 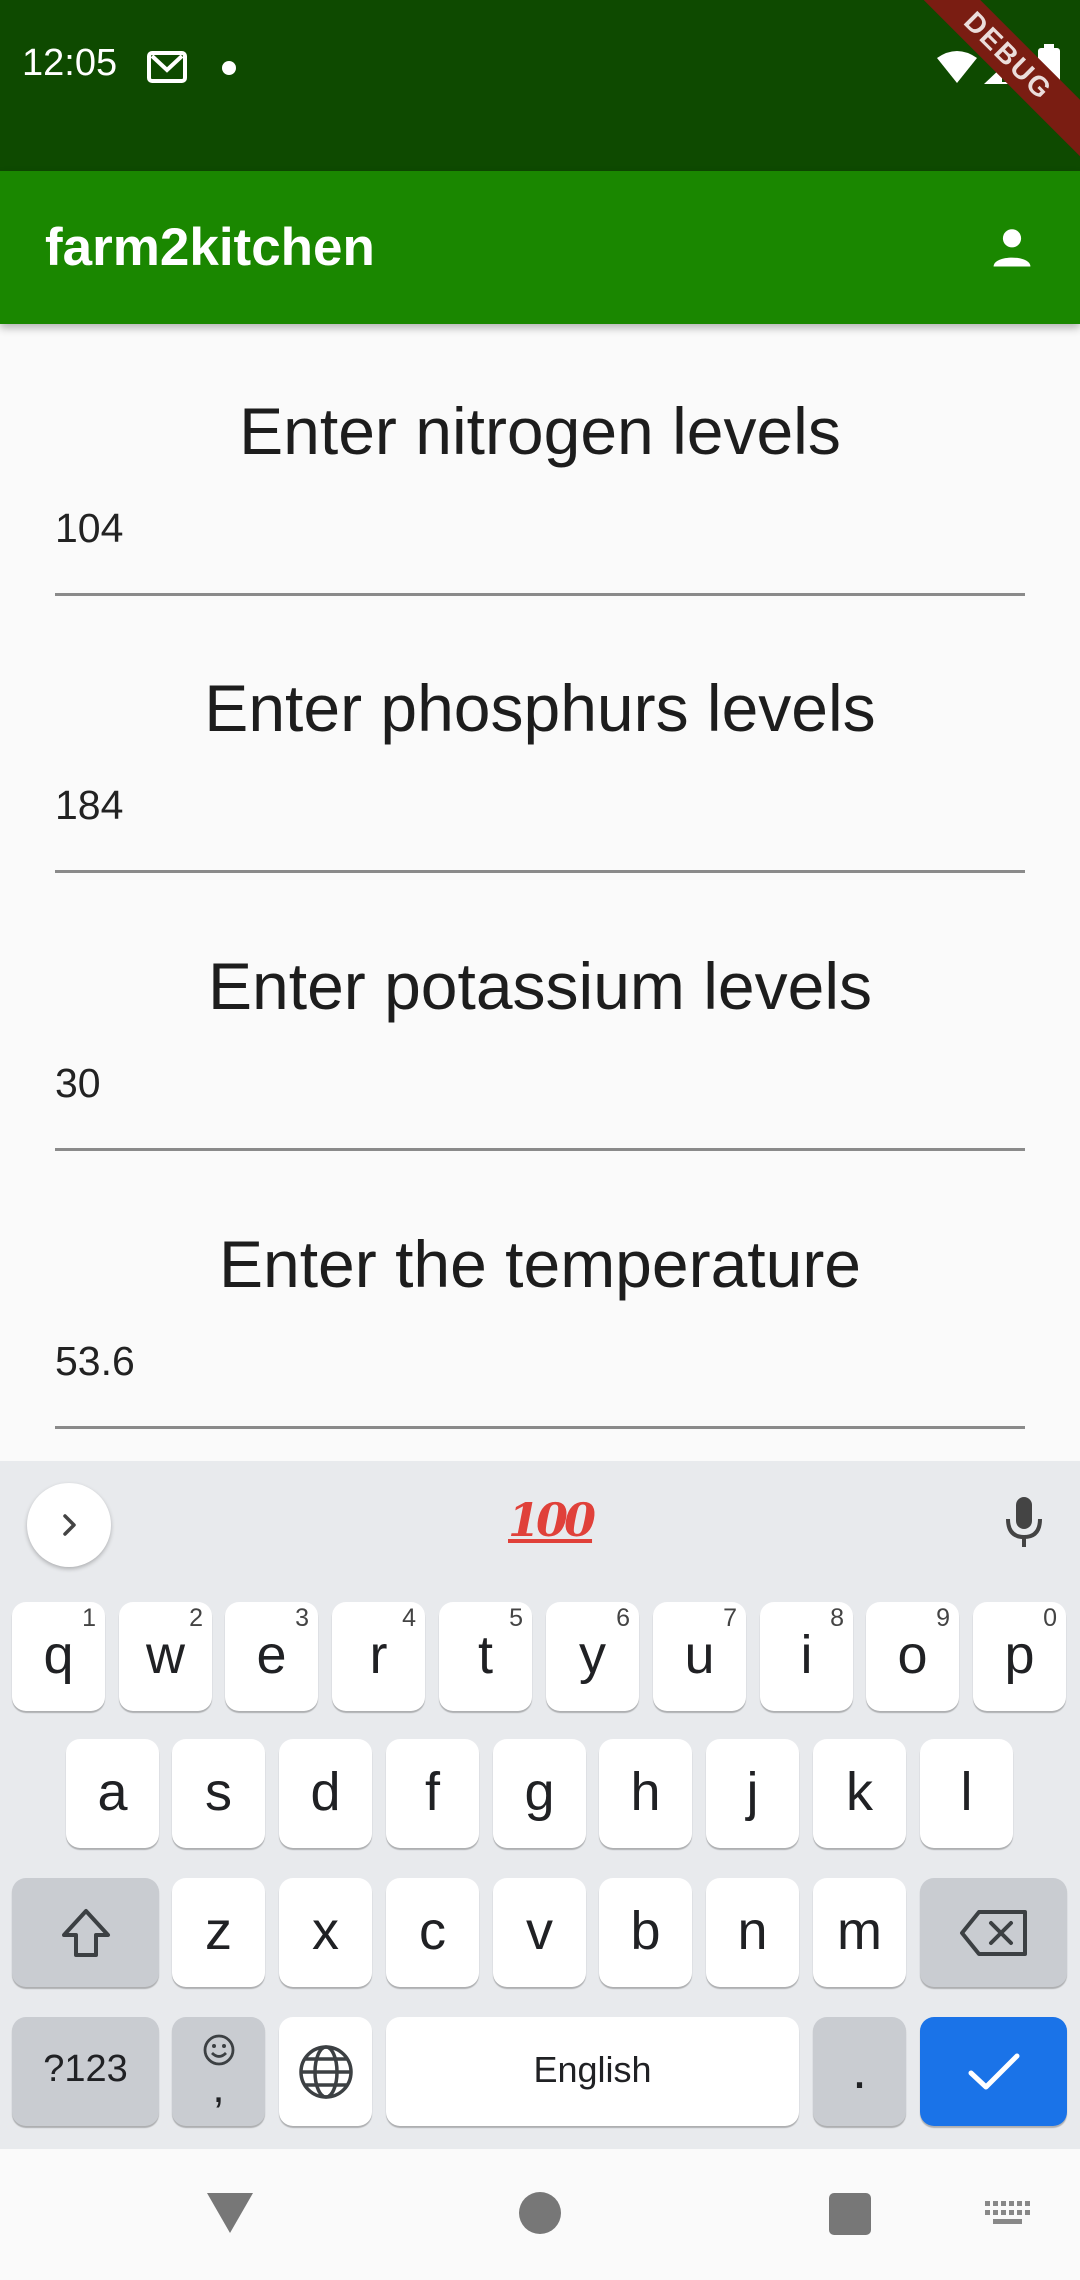 What do you see at coordinates (218, 2050) in the screenshot?
I see `emoji-icon` at bounding box center [218, 2050].